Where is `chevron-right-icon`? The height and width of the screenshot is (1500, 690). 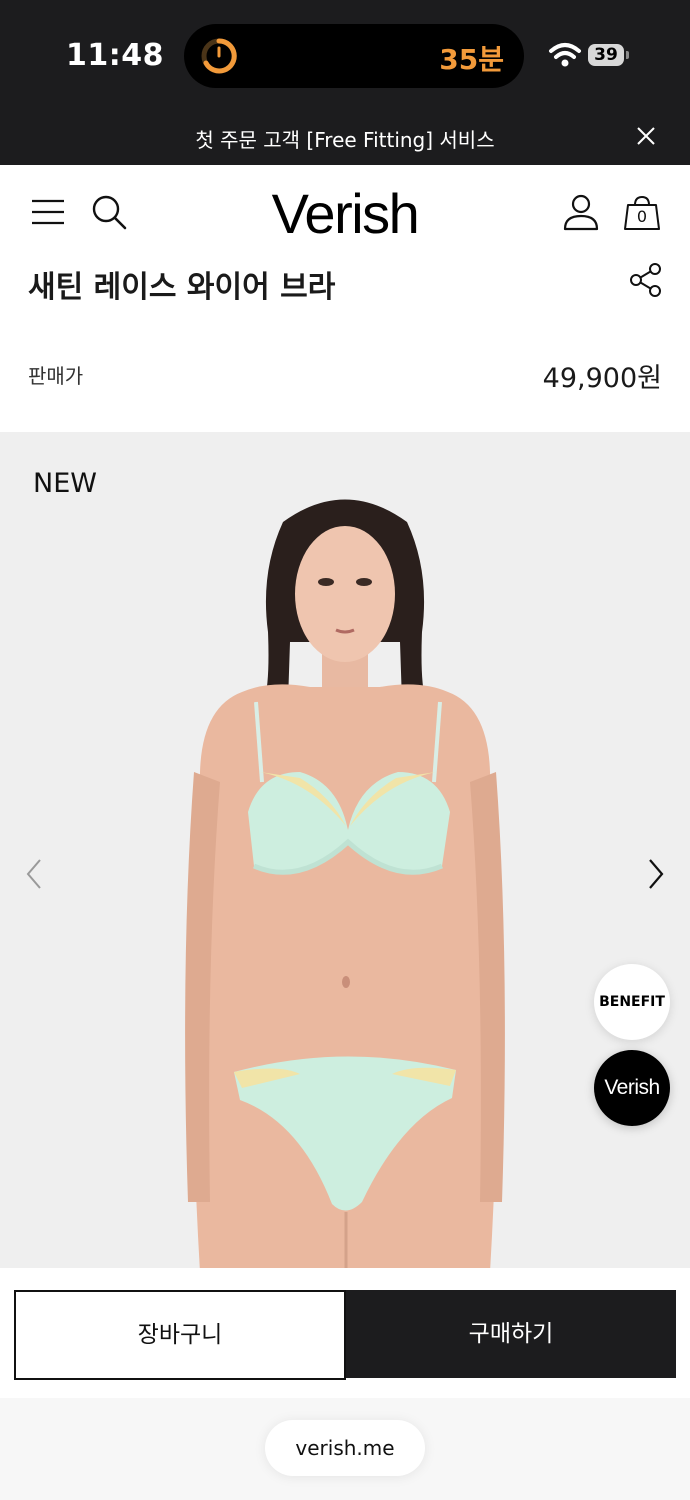 chevron-right-icon is located at coordinates (656, 874).